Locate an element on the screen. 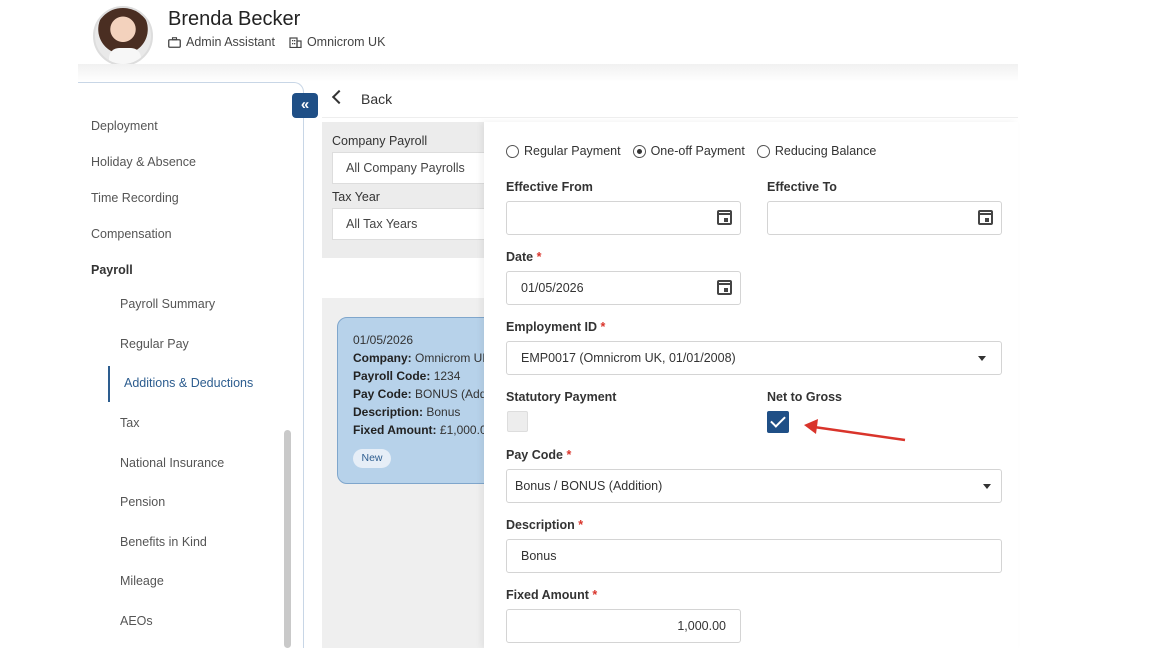 The image size is (1152, 648). fixed-amount-input: 1,000.00 is located at coordinates (623, 626).